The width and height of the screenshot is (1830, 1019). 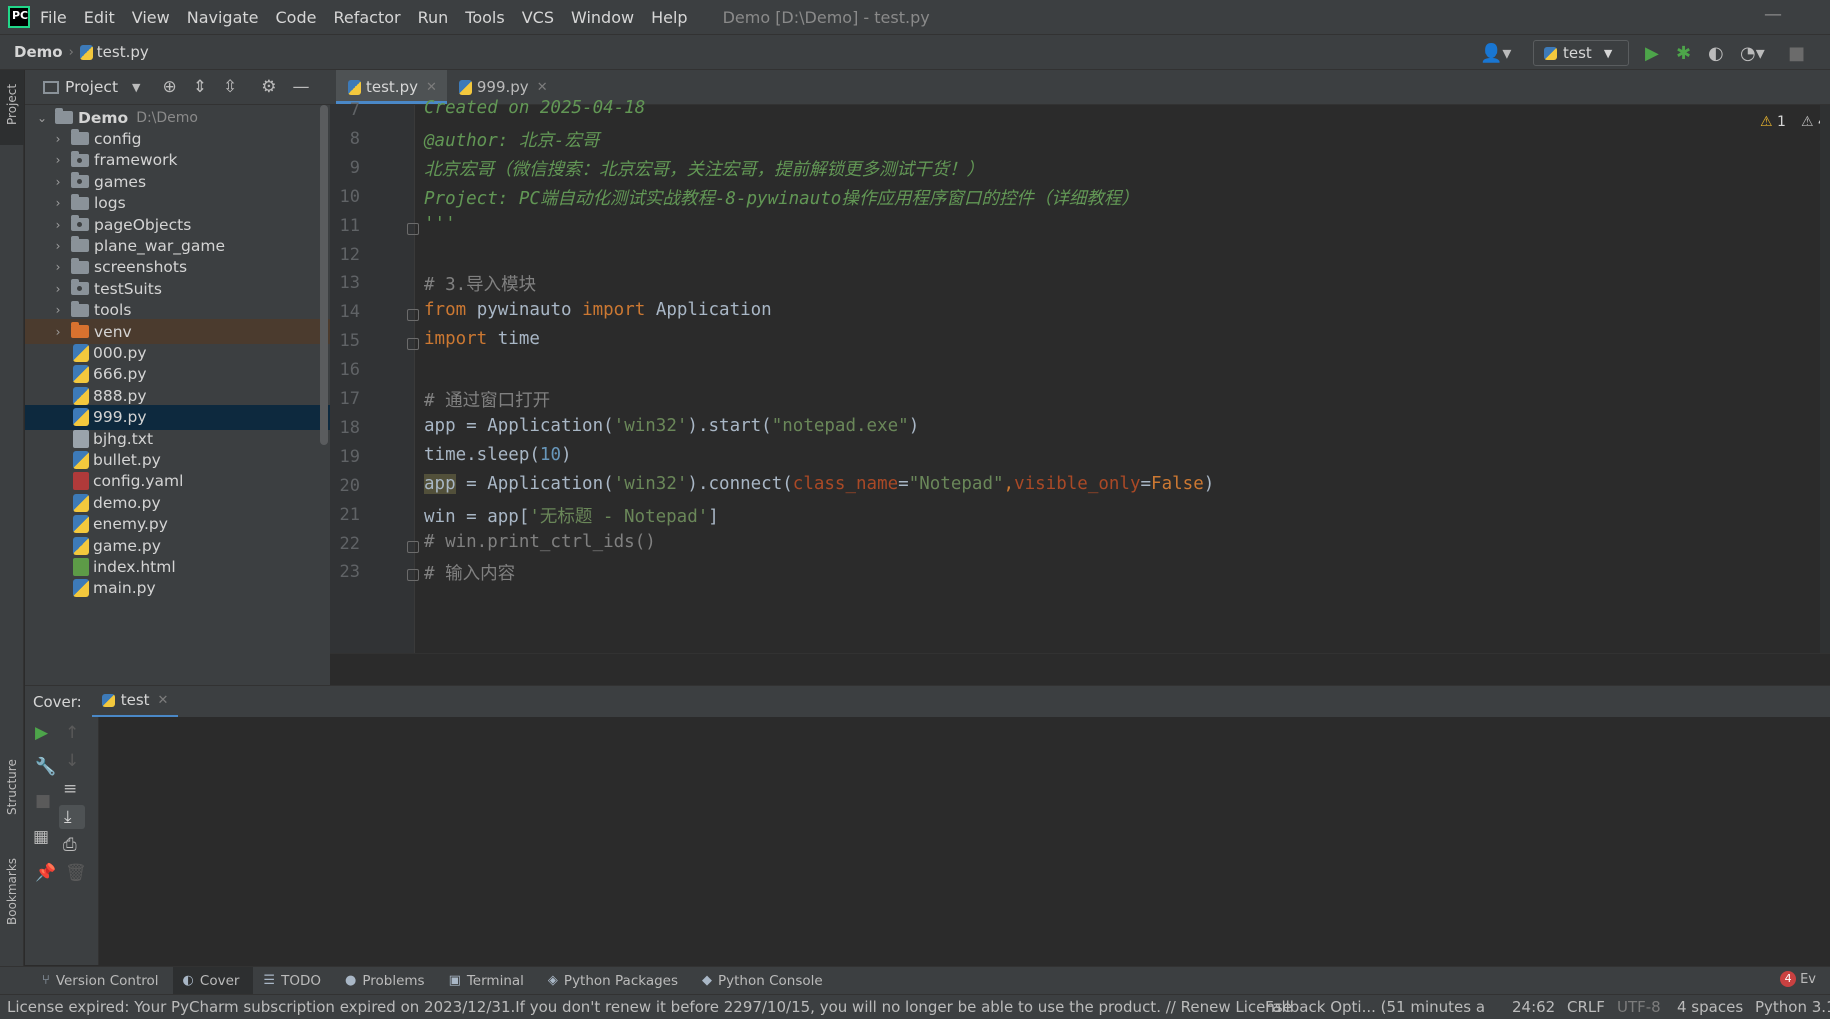 What do you see at coordinates (213, 980) in the screenshot?
I see `tool-cover: ◐ Cover` at bounding box center [213, 980].